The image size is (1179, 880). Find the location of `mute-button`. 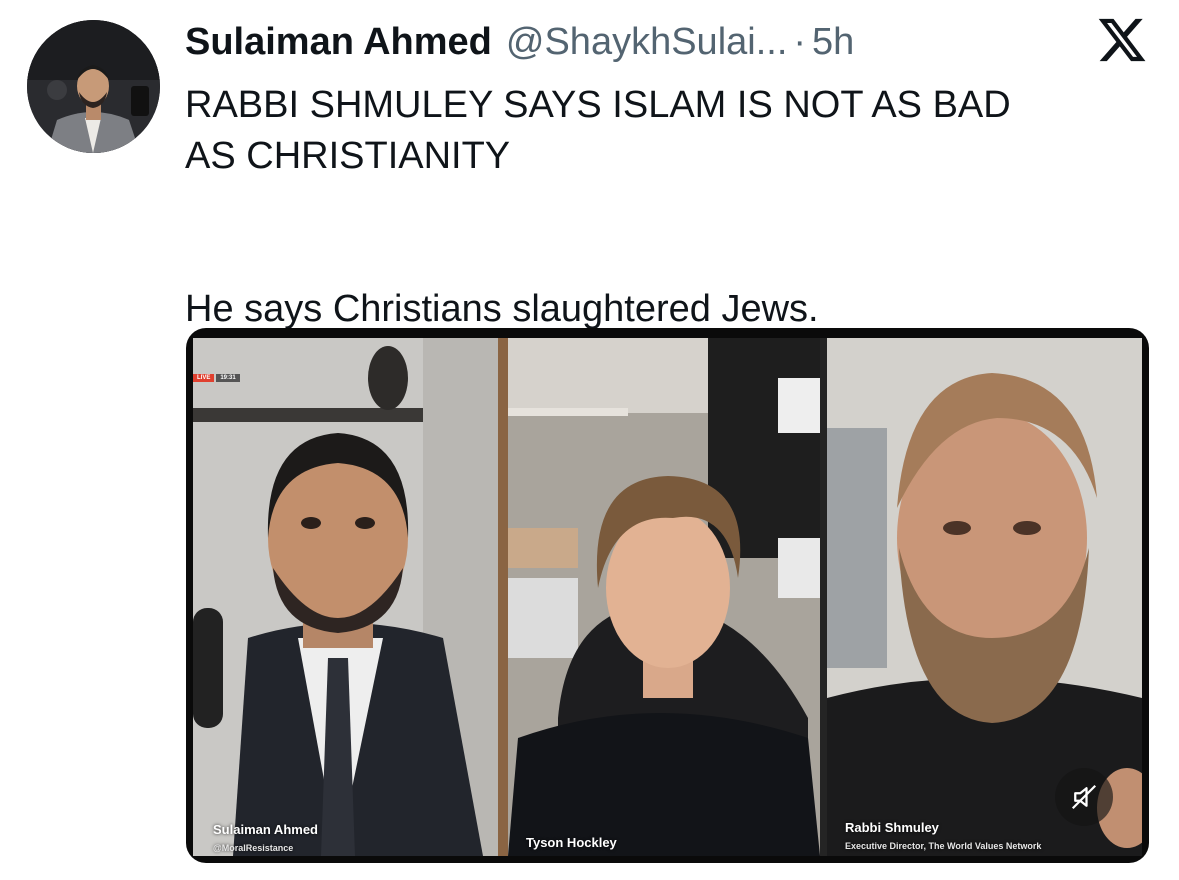

mute-button is located at coordinates (1084, 797).